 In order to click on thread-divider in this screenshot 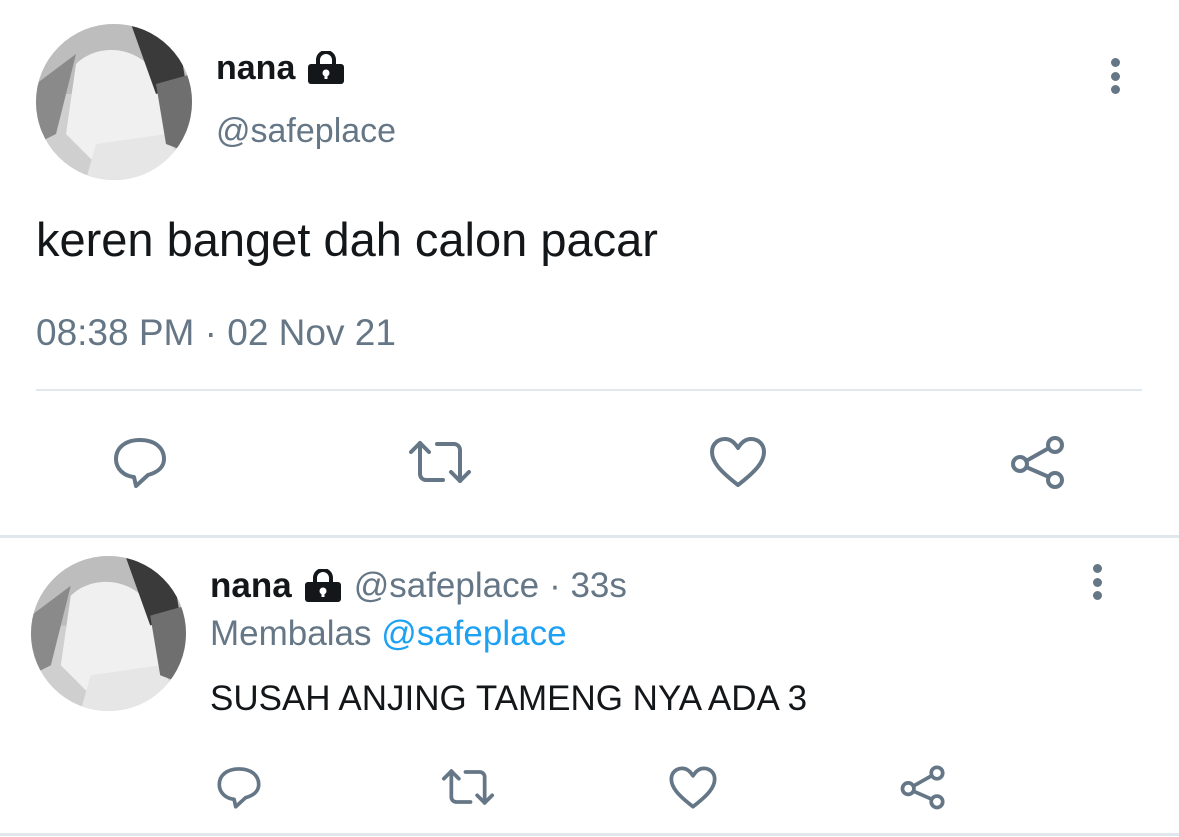, I will do `click(589, 536)`.